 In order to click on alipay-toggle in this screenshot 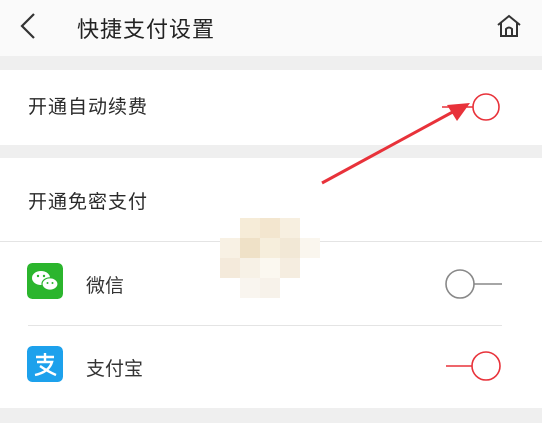, I will do `click(475, 366)`.